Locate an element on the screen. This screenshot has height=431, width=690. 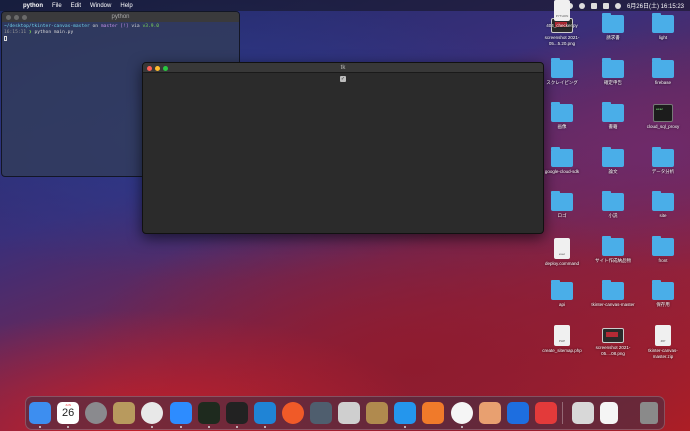
terminal-titlebar: python is located at coordinates (120, 17).